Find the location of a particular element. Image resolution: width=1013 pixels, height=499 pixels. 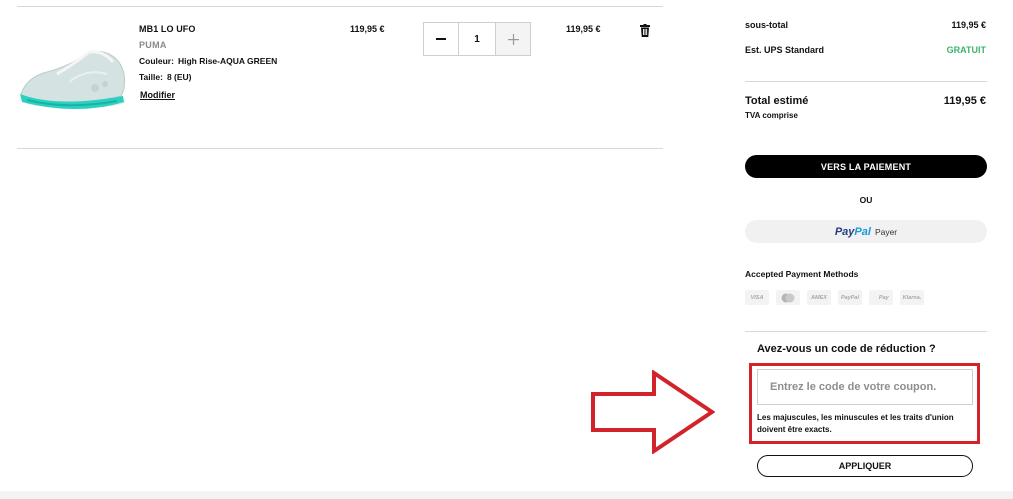

payment-methods-title: Accepted Payment Methods is located at coordinates (802, 274).